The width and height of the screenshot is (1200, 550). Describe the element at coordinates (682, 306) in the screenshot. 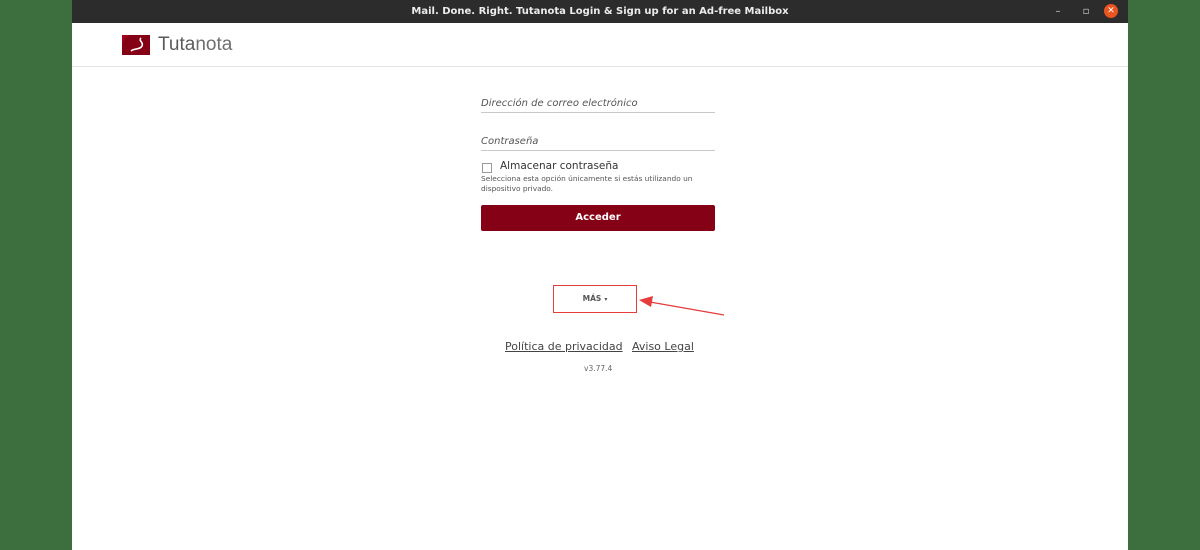

I see `annotation-arrow-icon` at that location.